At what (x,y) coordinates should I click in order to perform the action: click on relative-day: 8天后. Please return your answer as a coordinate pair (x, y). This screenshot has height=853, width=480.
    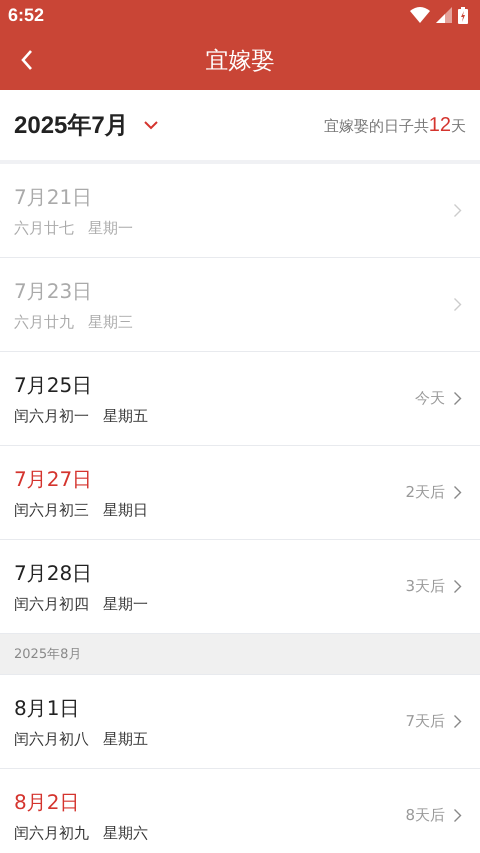
    Looking at the image, I should click on (425, 815).